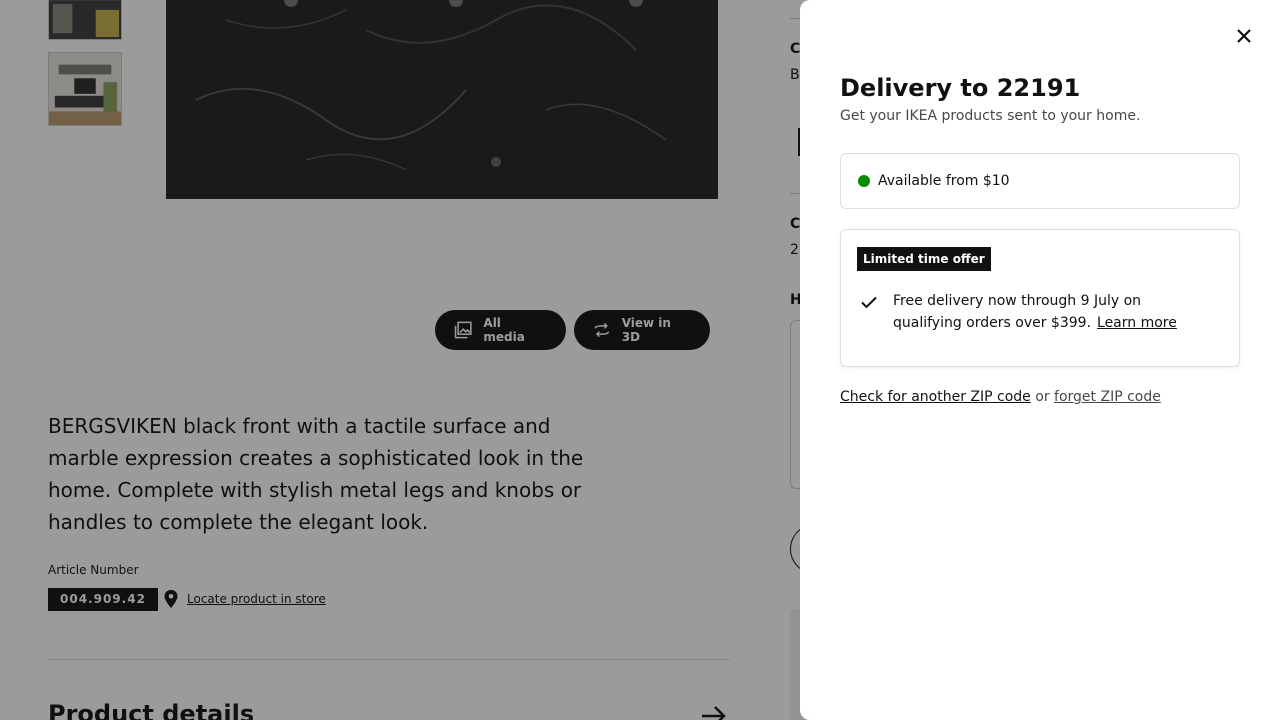 The image size is (1280, 720). I want to click on close-icon, so click(1244, 36).